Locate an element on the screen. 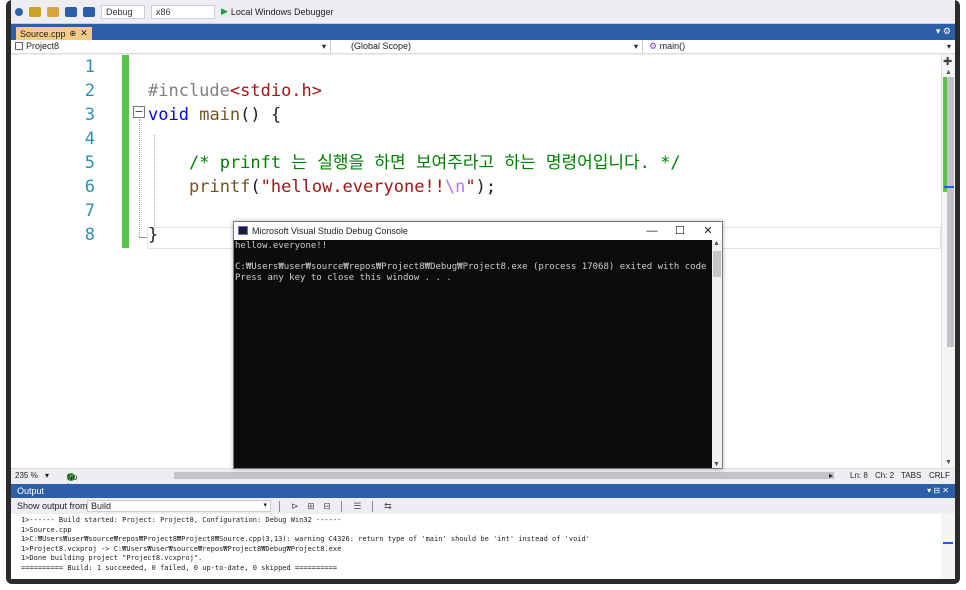  output-toolbar-icons: │ ⊳ ⊞ ⊟ │ ☰ │ ⇆ is located at coordinates (336, 506).